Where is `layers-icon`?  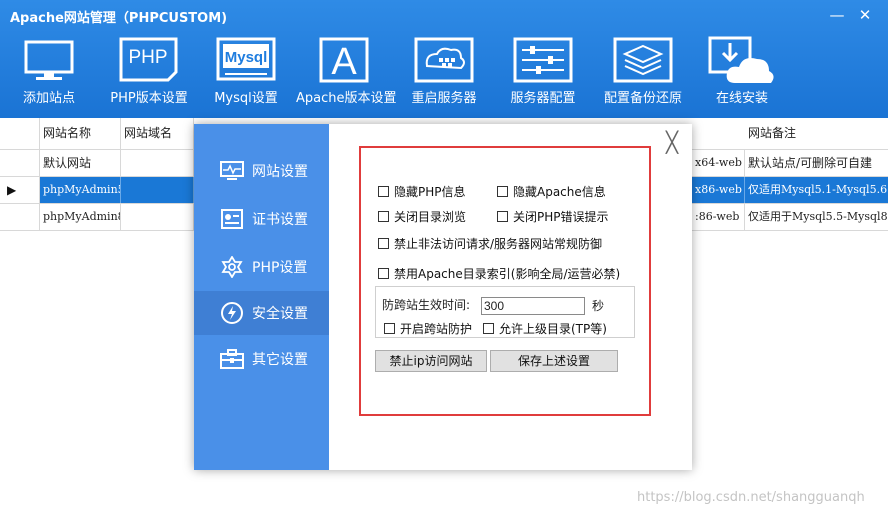
layers-icon is located at coordinates (643, 60).